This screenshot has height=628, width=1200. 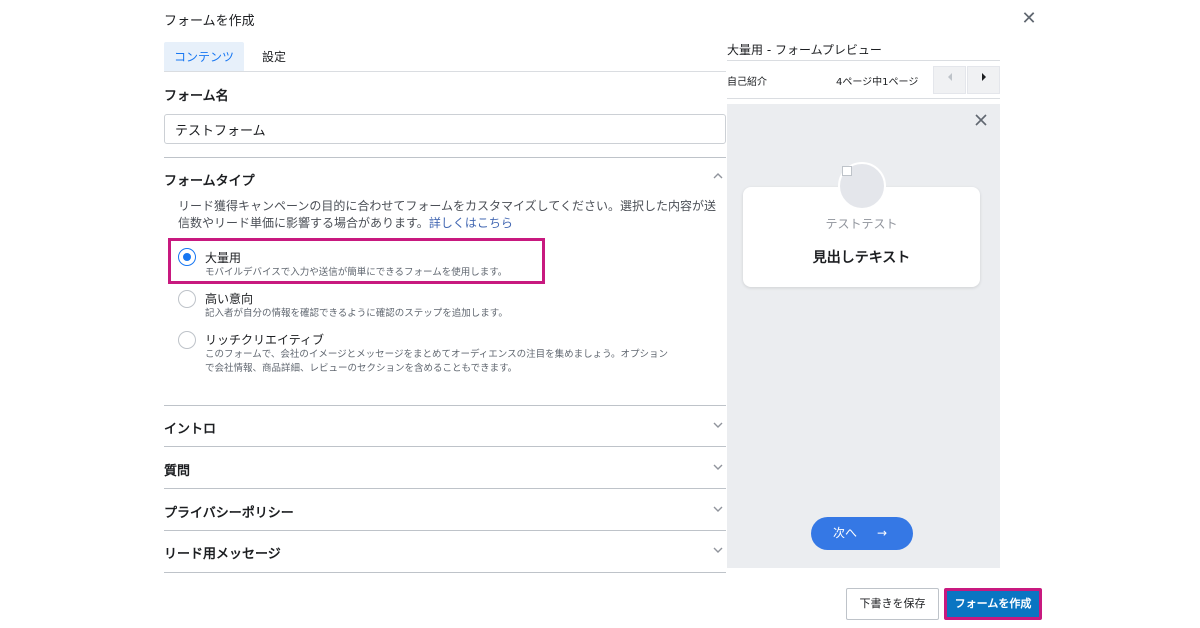 What do you see at coordinates (845, 533) in the screenshot?
I see `preview-next-label: 次へ` at bounding box center [845, 533].